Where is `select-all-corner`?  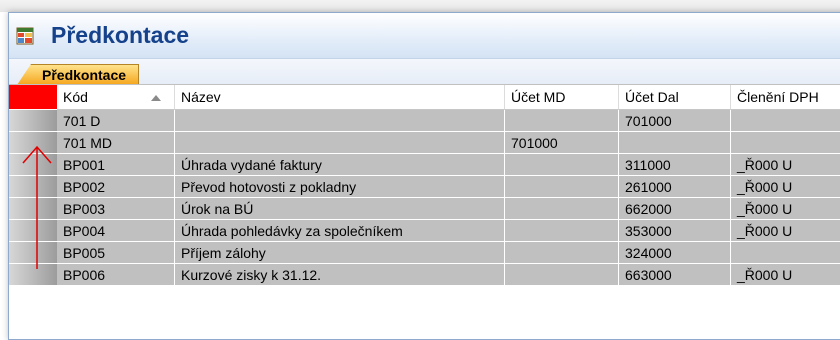
select-all-corner is located at coordinates (33, 97).